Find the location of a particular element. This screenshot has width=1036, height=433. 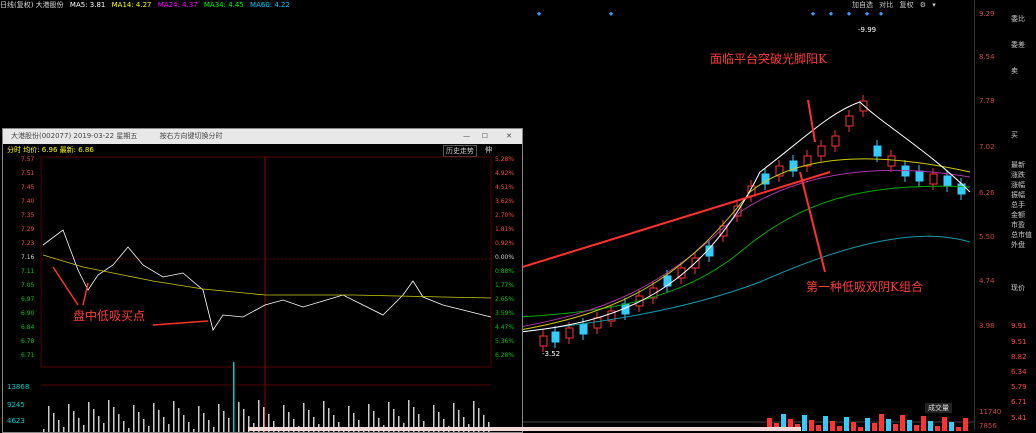

price-tick: 8.54 is located at coordinates (987, 57).